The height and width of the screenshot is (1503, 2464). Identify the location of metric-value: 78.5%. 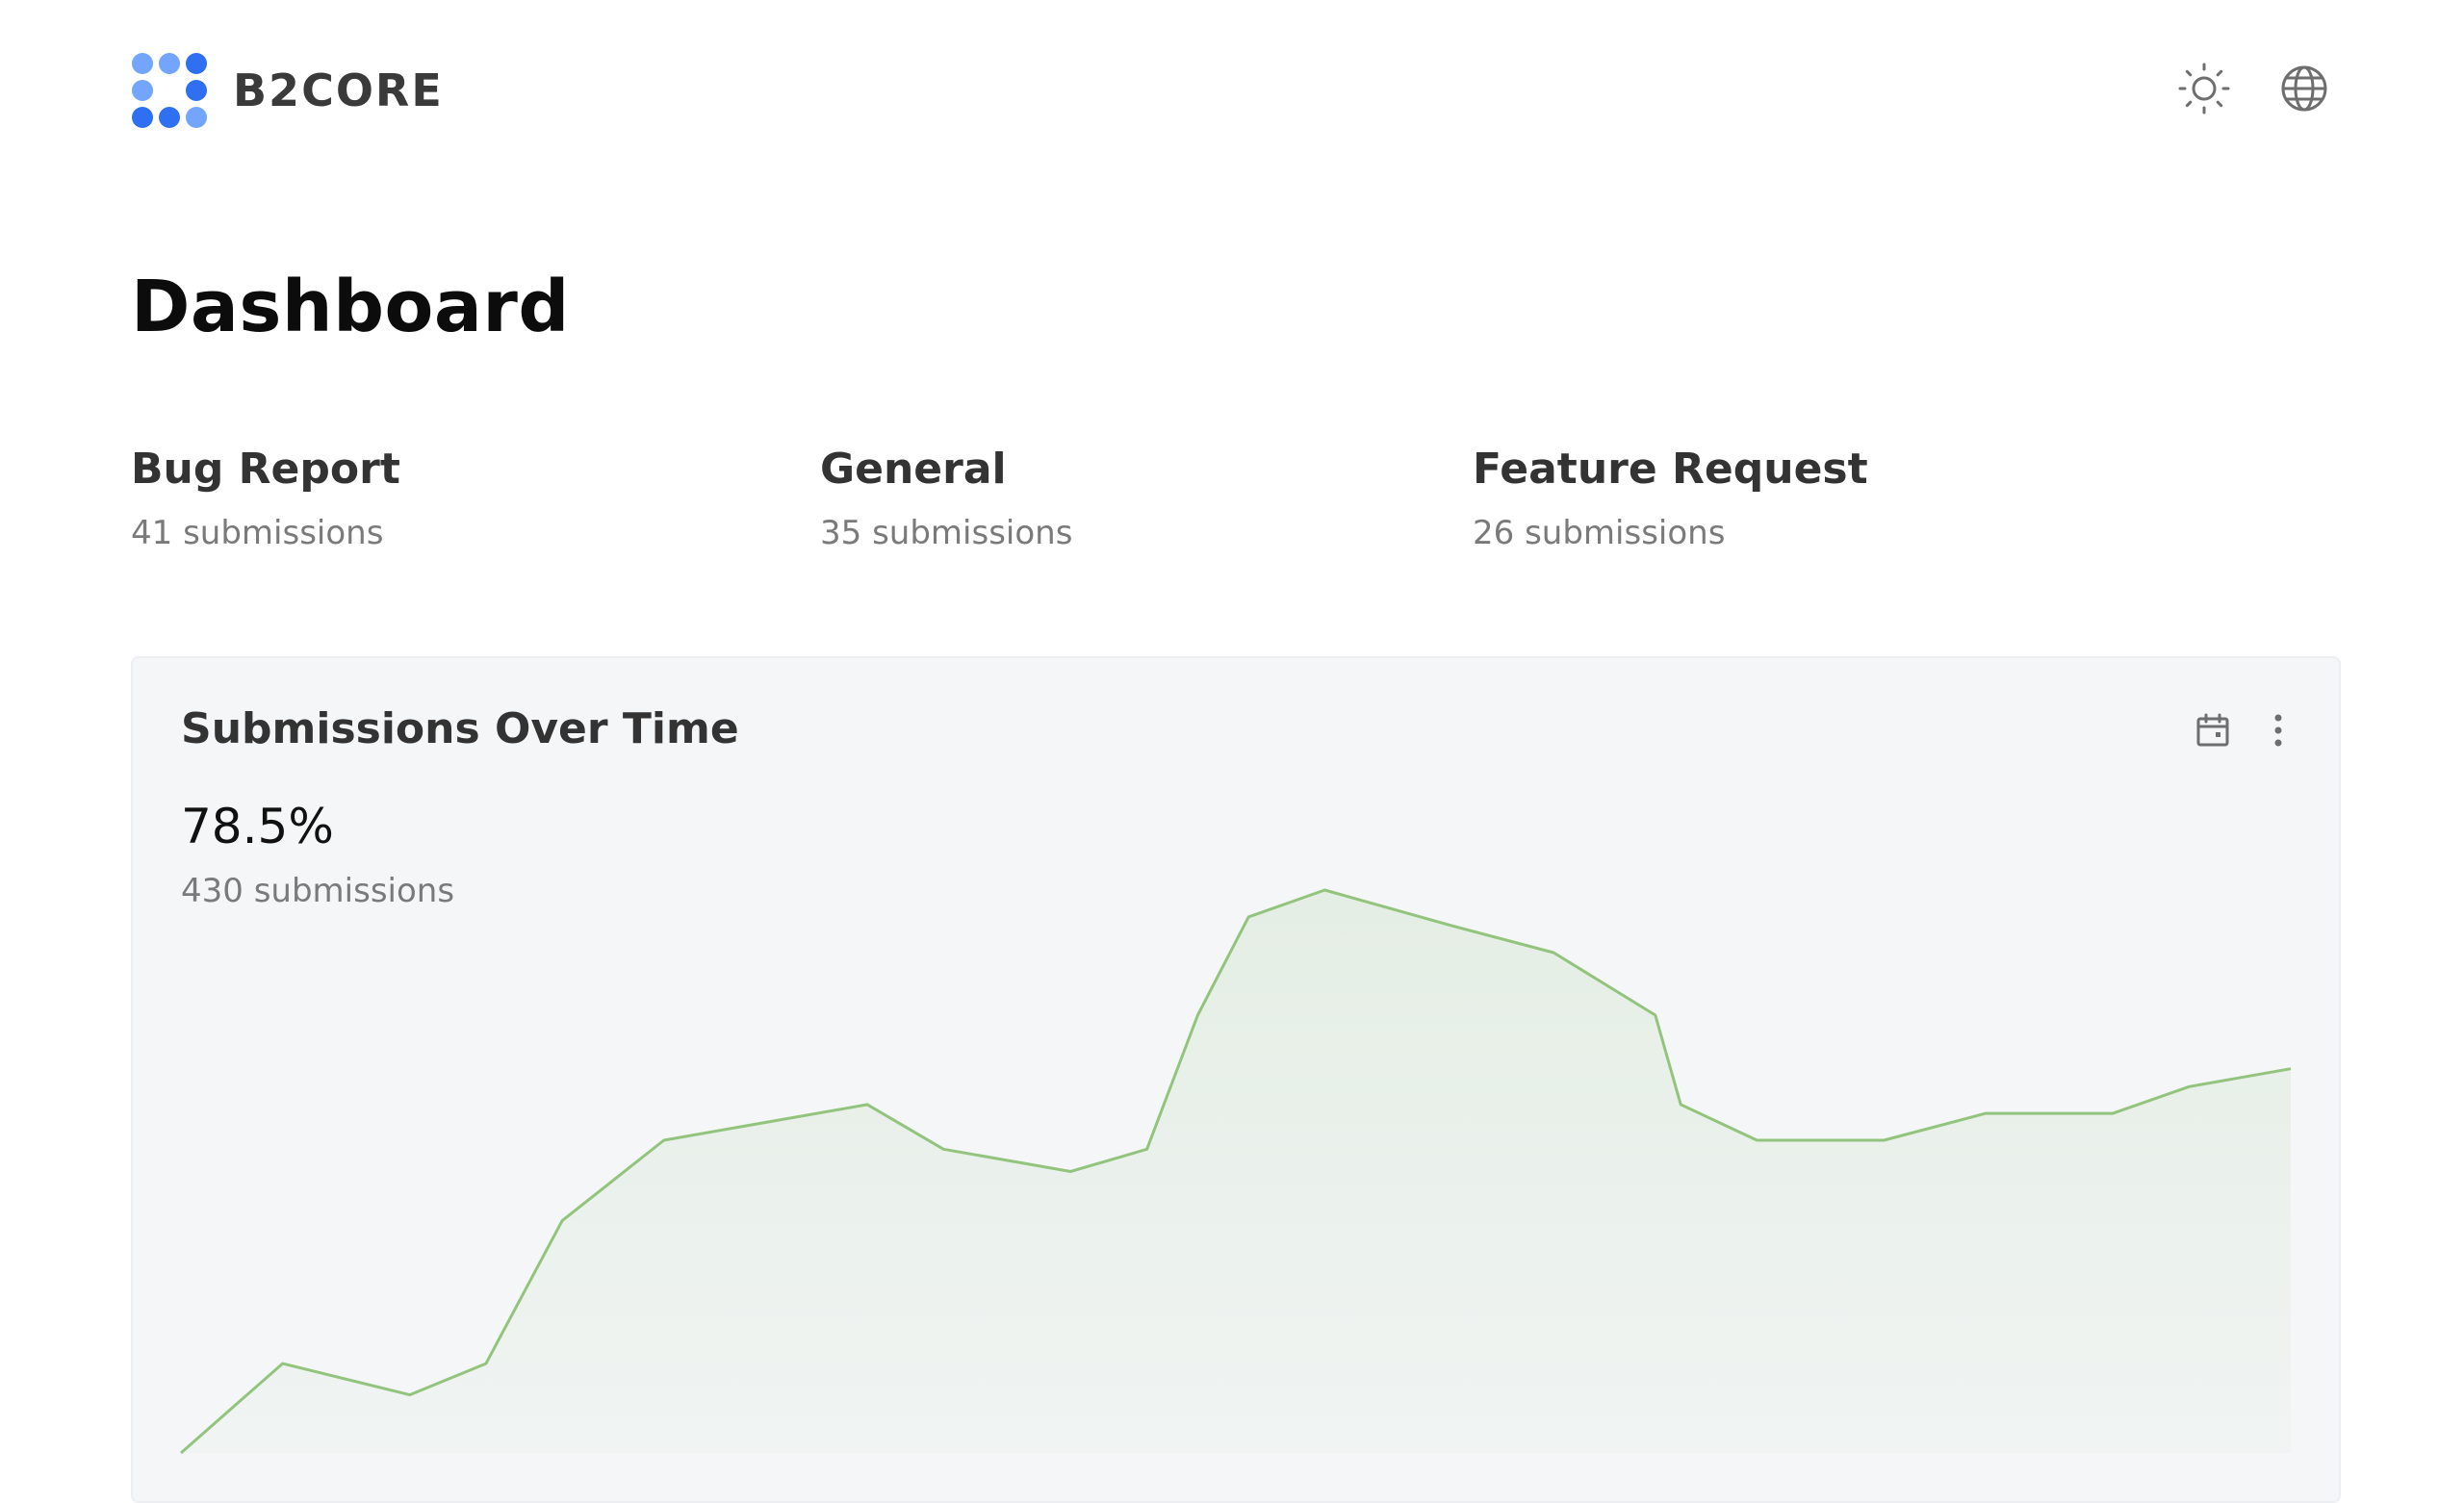
(257, 826).